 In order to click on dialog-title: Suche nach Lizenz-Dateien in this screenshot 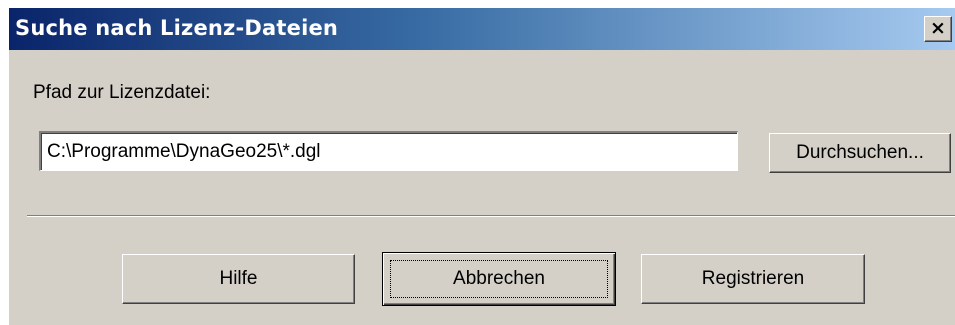, I will do `click(177, 28)`.